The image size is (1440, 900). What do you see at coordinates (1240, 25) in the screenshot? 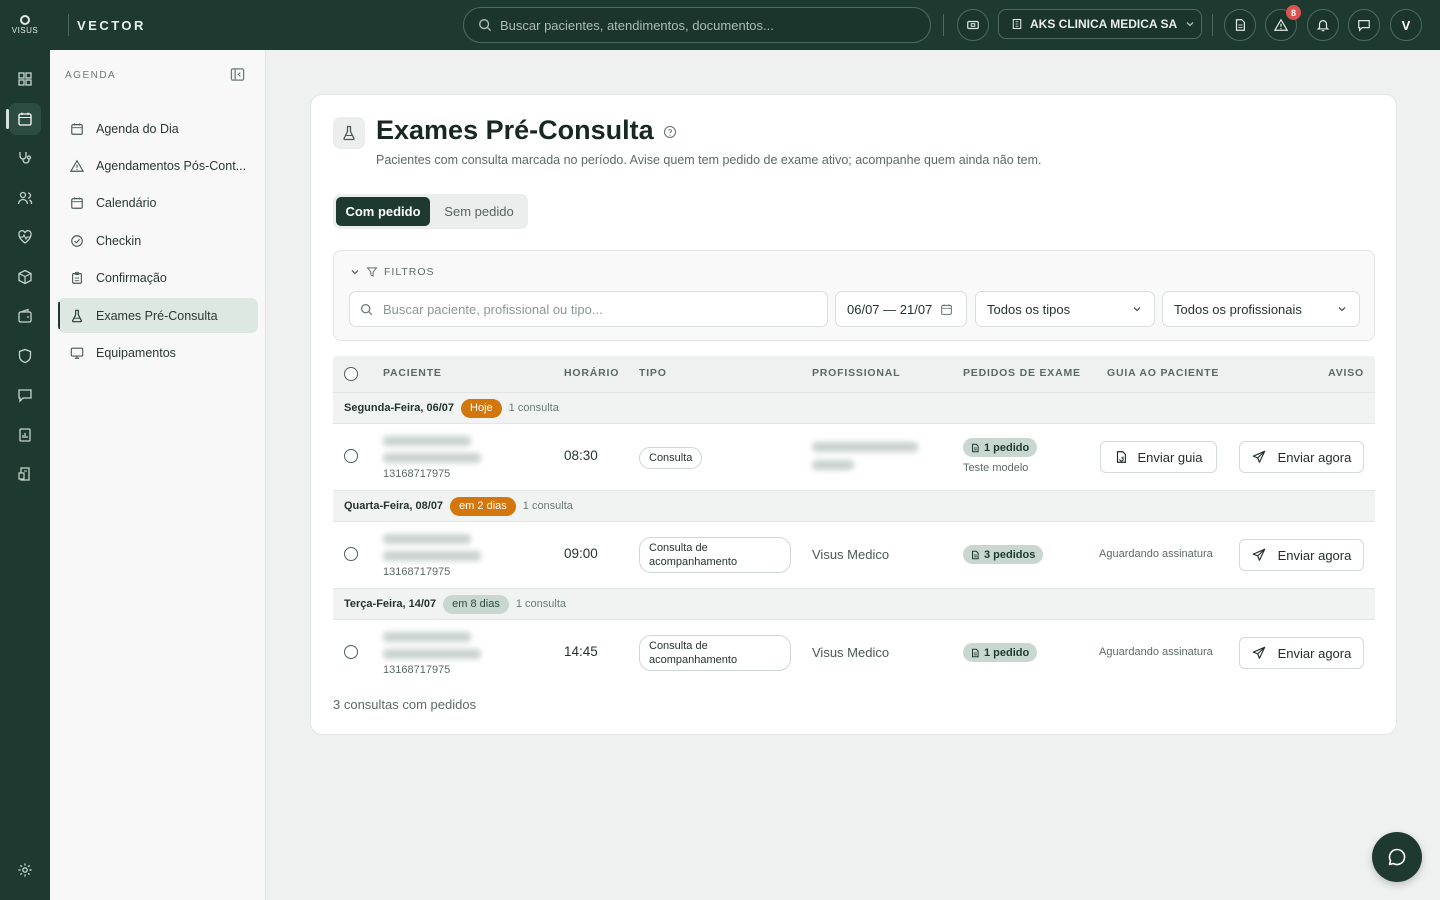
I see `documents-button` at bounding box center [1240, 25].